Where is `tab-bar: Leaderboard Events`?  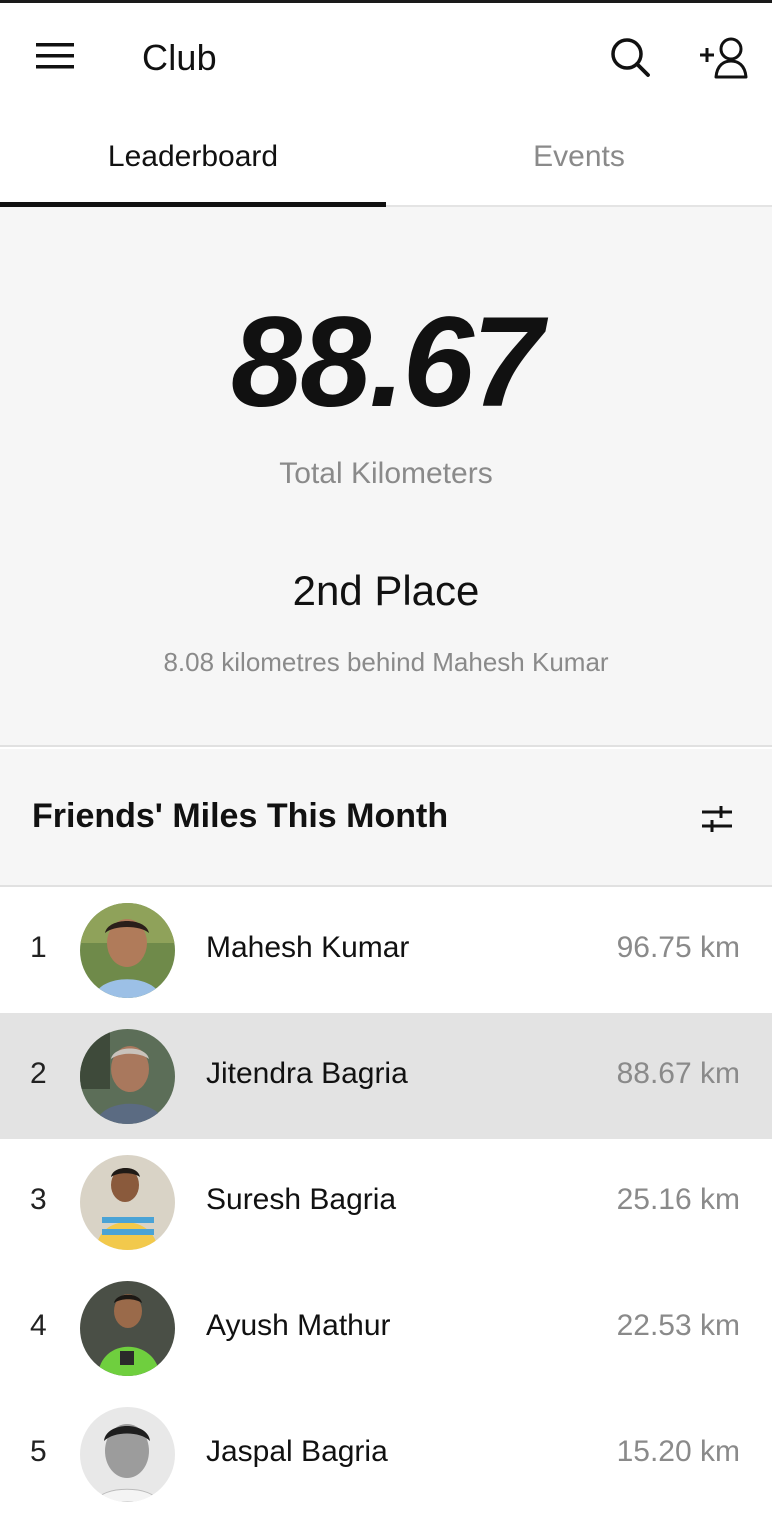
tab-bar: Leaderboard Events is located at coordinates (386, 158).